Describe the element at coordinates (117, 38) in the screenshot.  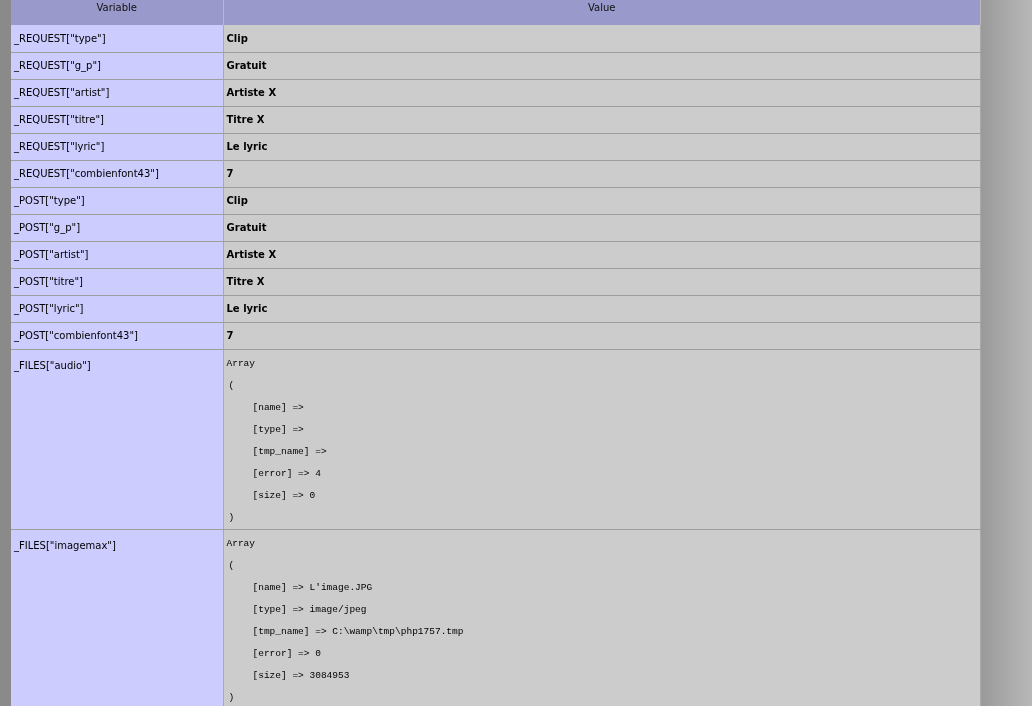
I see `variable-cell: _REQUEST["type"]` at that location.